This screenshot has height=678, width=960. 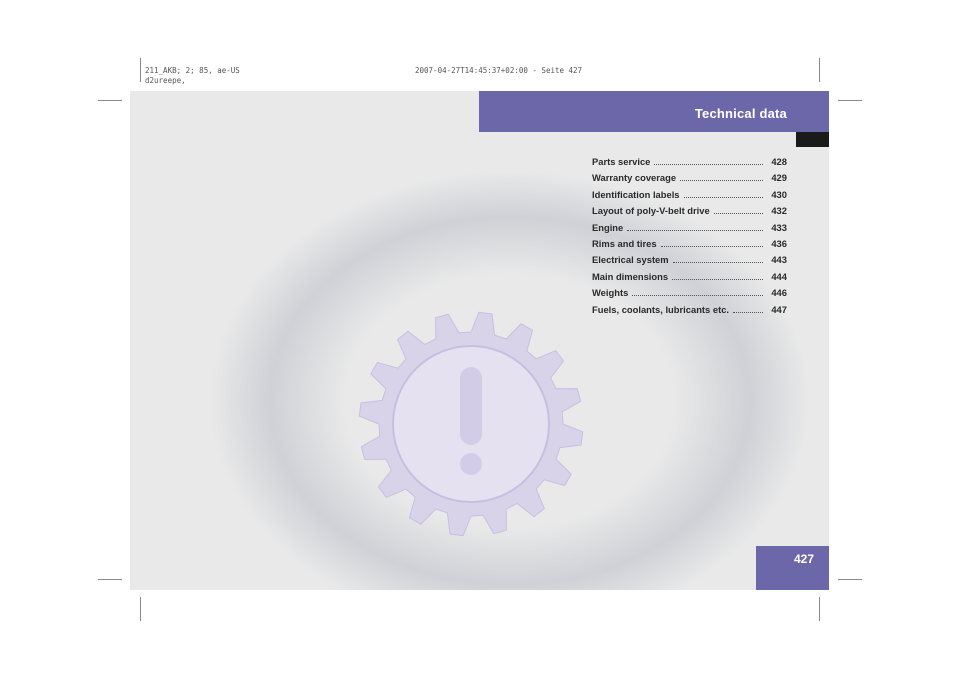 What do you see at coordinates (651, 211) in the screenshot?
I see `toc-item-label: Layout of poly-V-belt drive` at bounding box center [651, 211].